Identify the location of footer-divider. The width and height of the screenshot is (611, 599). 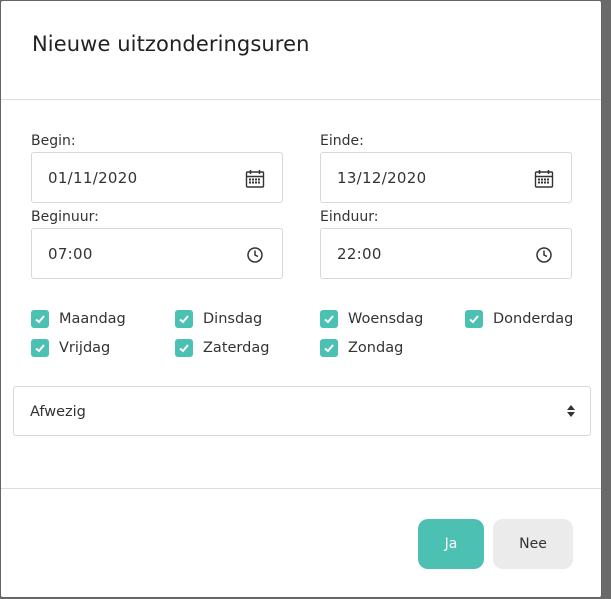
(301, 488).